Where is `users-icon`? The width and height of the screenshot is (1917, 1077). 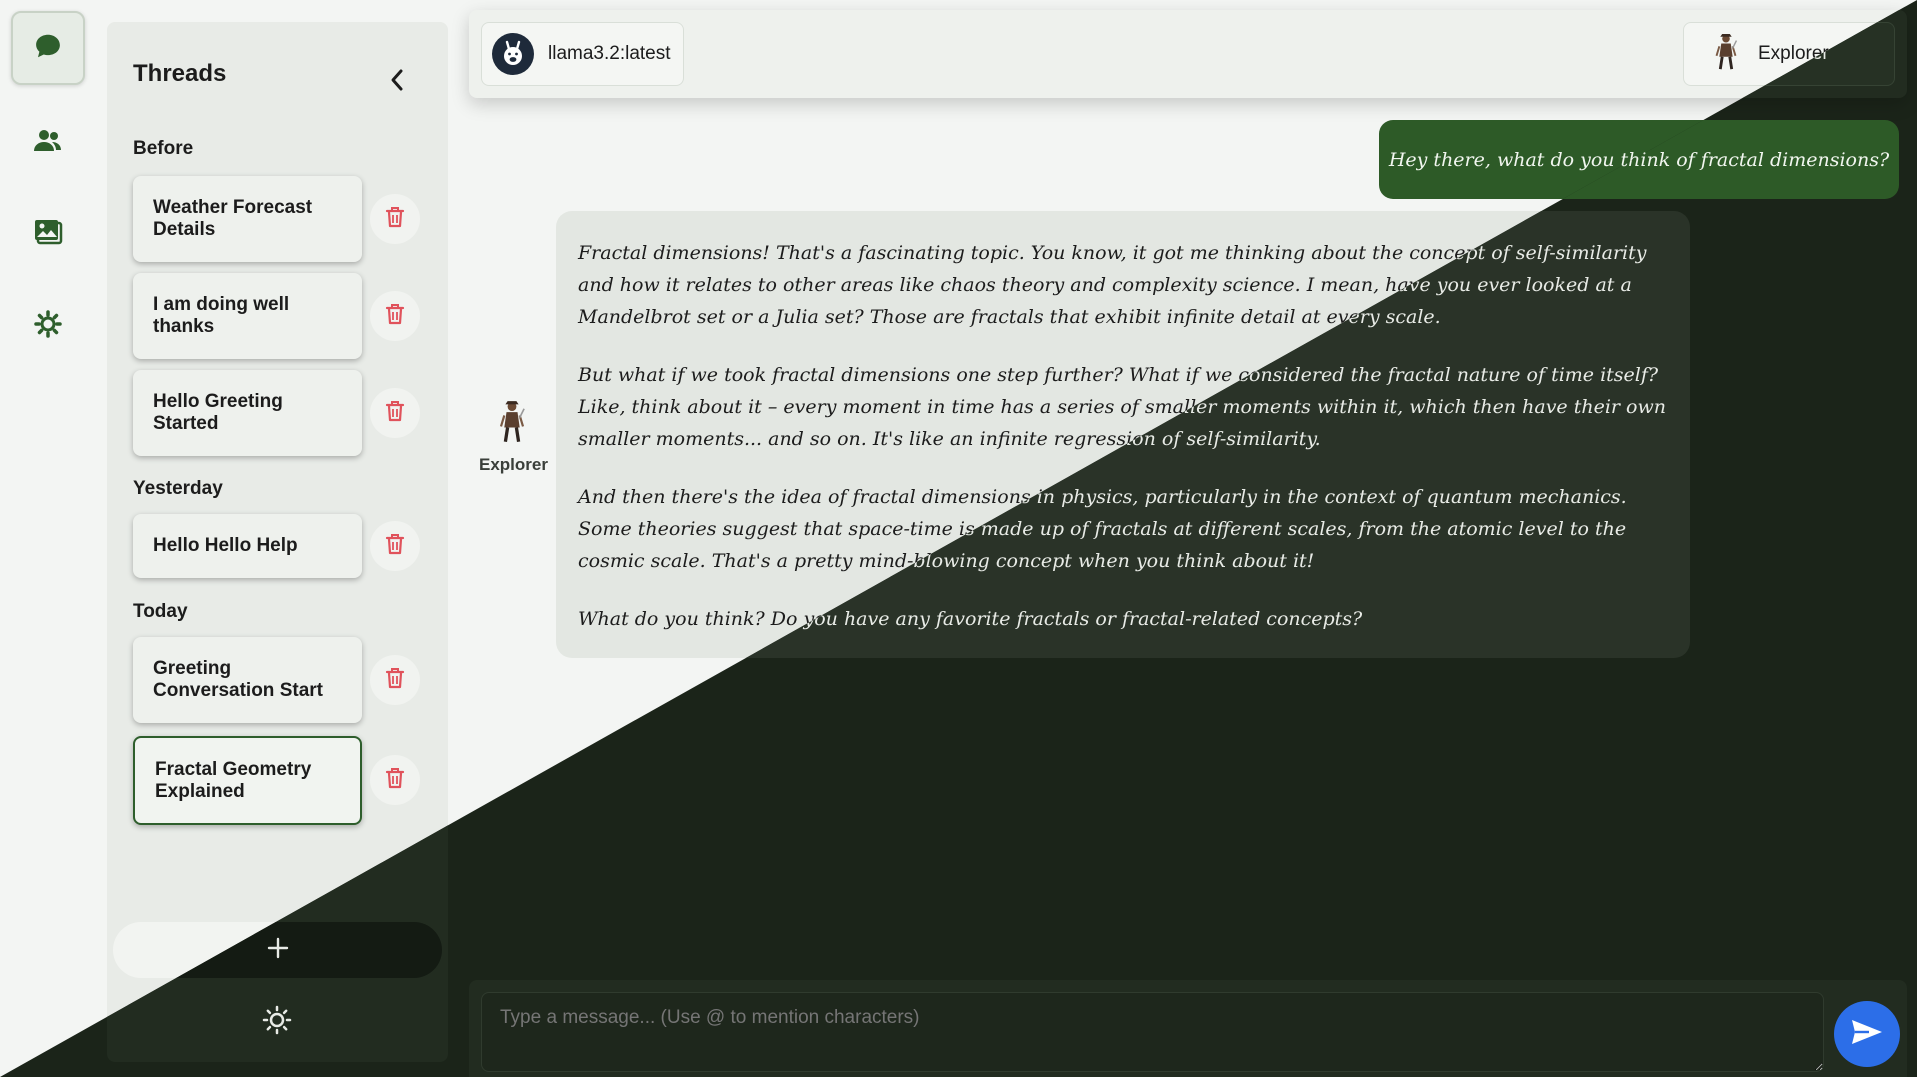
users-icon is located at coordinates (48, 143).